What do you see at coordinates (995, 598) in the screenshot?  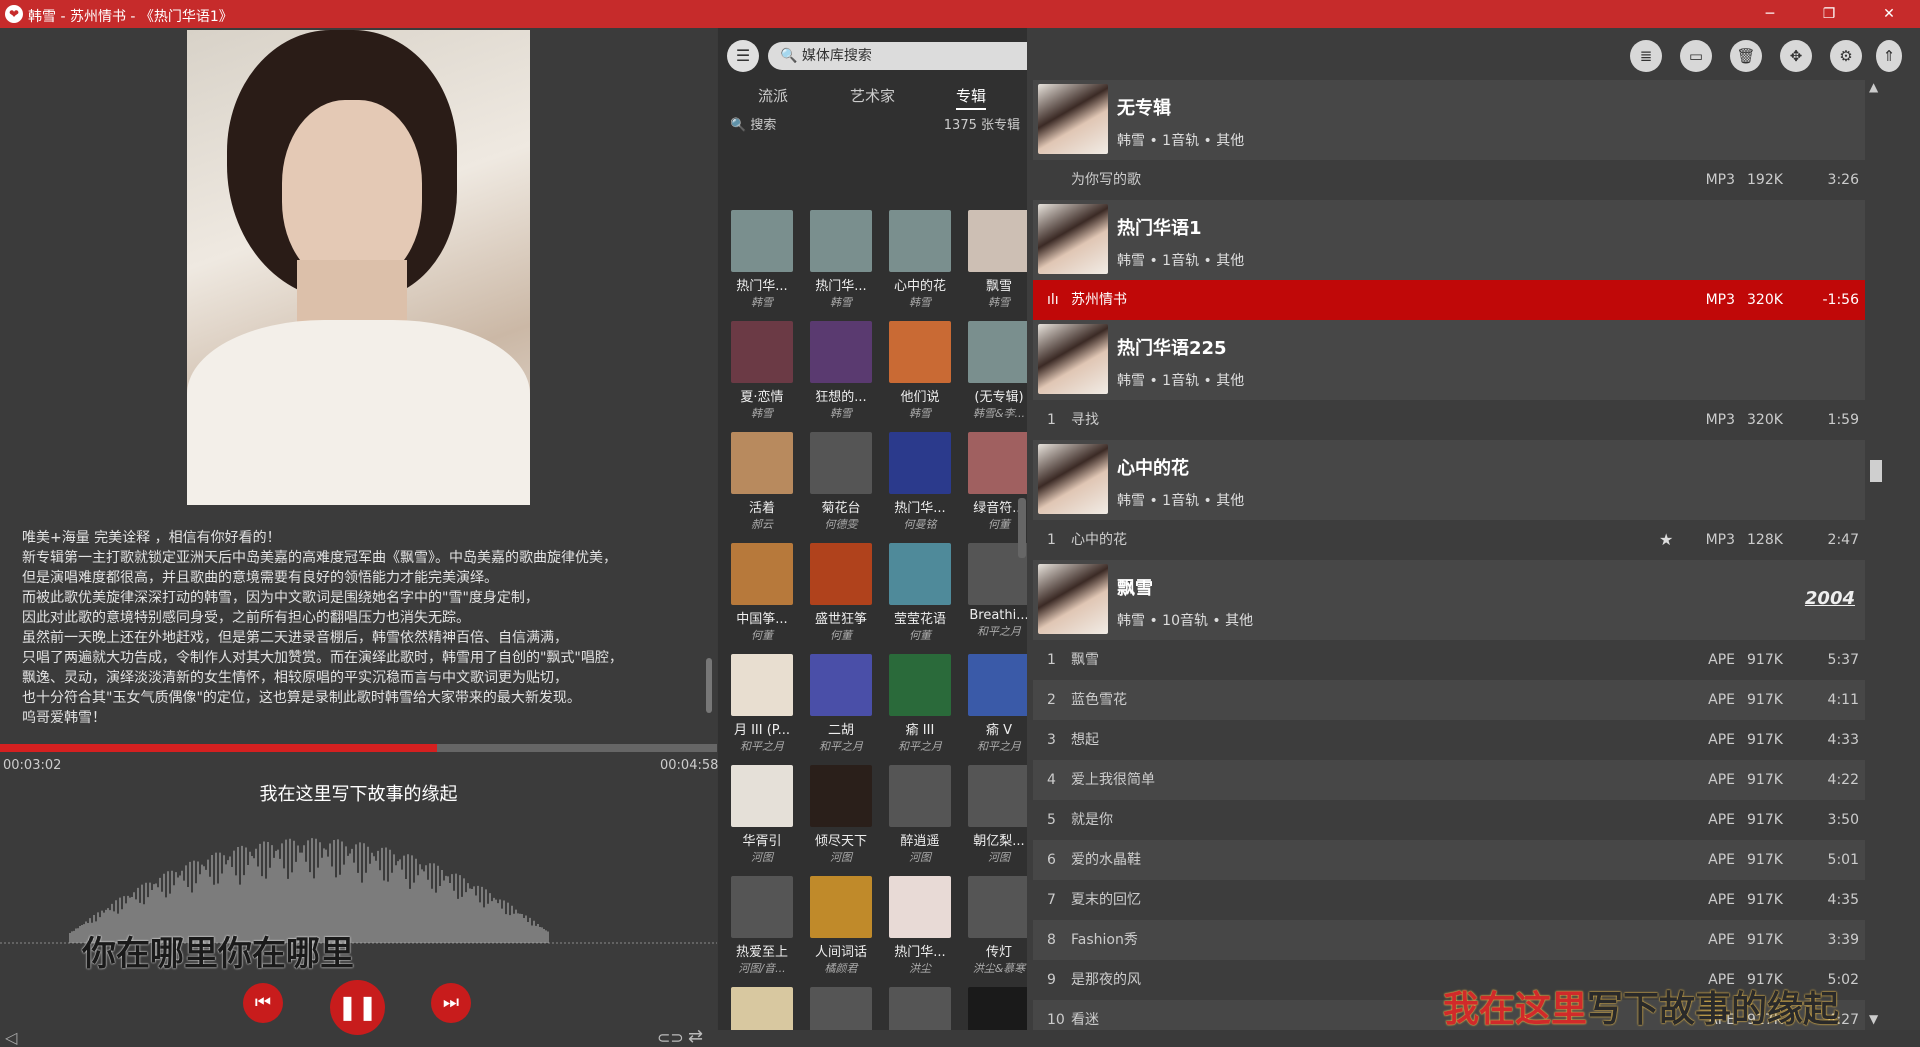 I see `album-tile: Breathi... 和平之月` at bounding box center [995, 598].